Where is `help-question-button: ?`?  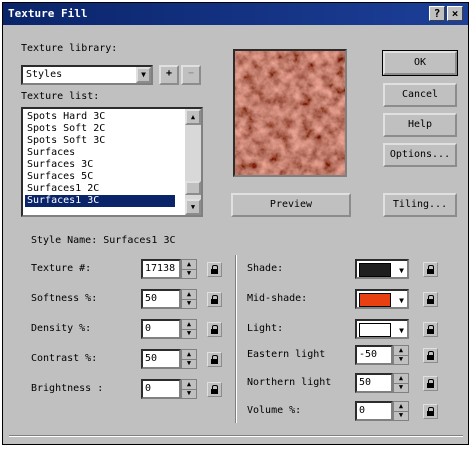
help-question-button: ? is located at coordinates (437, 13).